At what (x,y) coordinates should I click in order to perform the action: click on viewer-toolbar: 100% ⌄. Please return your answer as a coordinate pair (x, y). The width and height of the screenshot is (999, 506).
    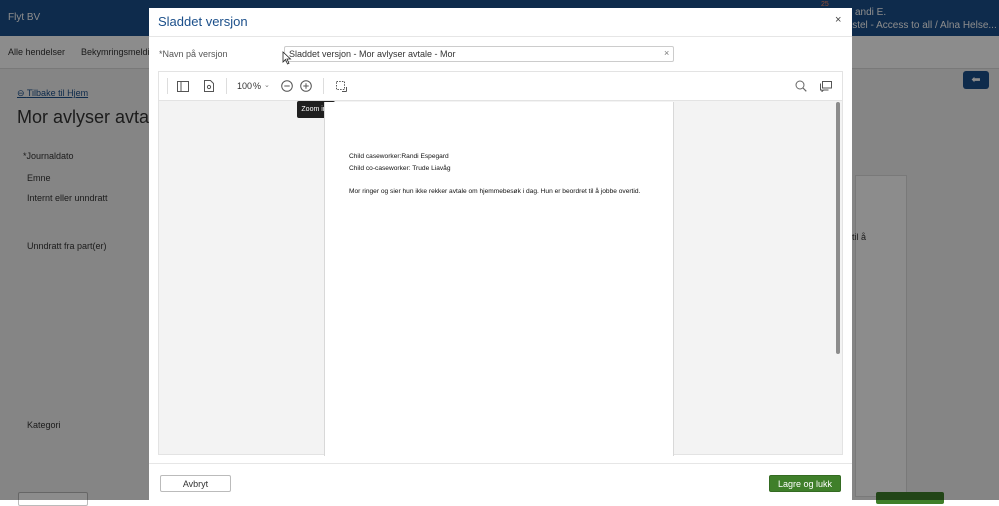
    Looking at the image, I should click on (500, 86).